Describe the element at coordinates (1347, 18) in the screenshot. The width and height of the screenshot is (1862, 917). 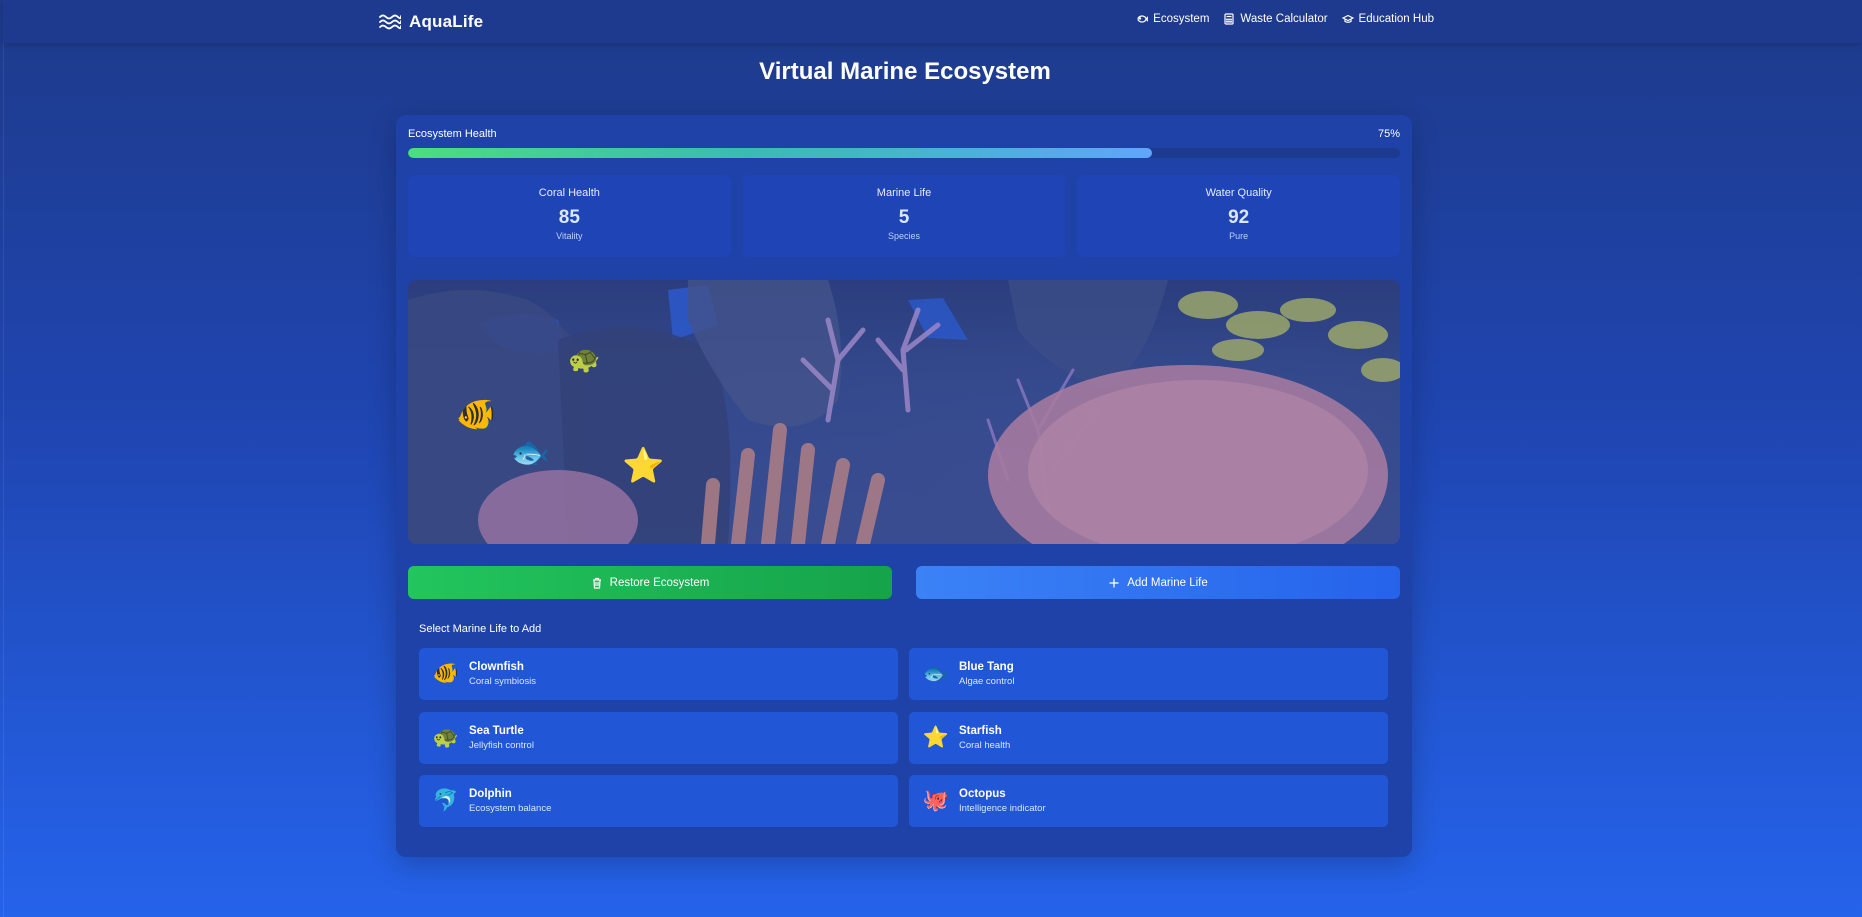
I see `graduation-cap-icon` at that location.